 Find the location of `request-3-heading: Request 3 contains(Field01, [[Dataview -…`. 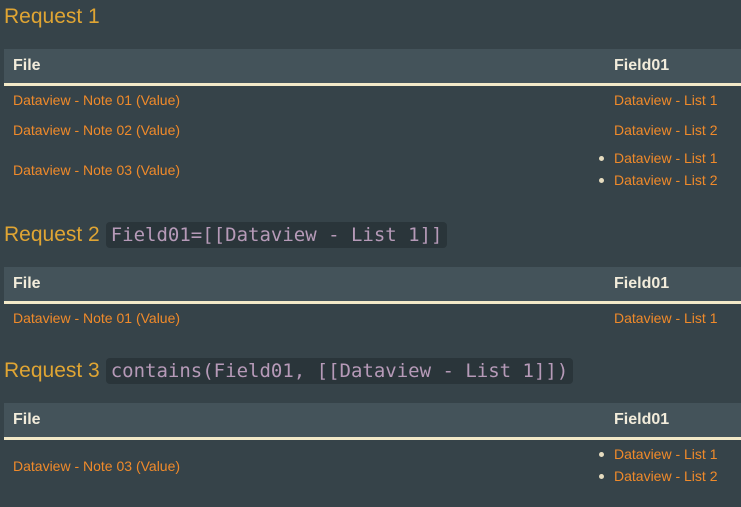

request-3-heading: Request 3 contains(Field01, [[Dataview -… is located at coordinates (289, 371).